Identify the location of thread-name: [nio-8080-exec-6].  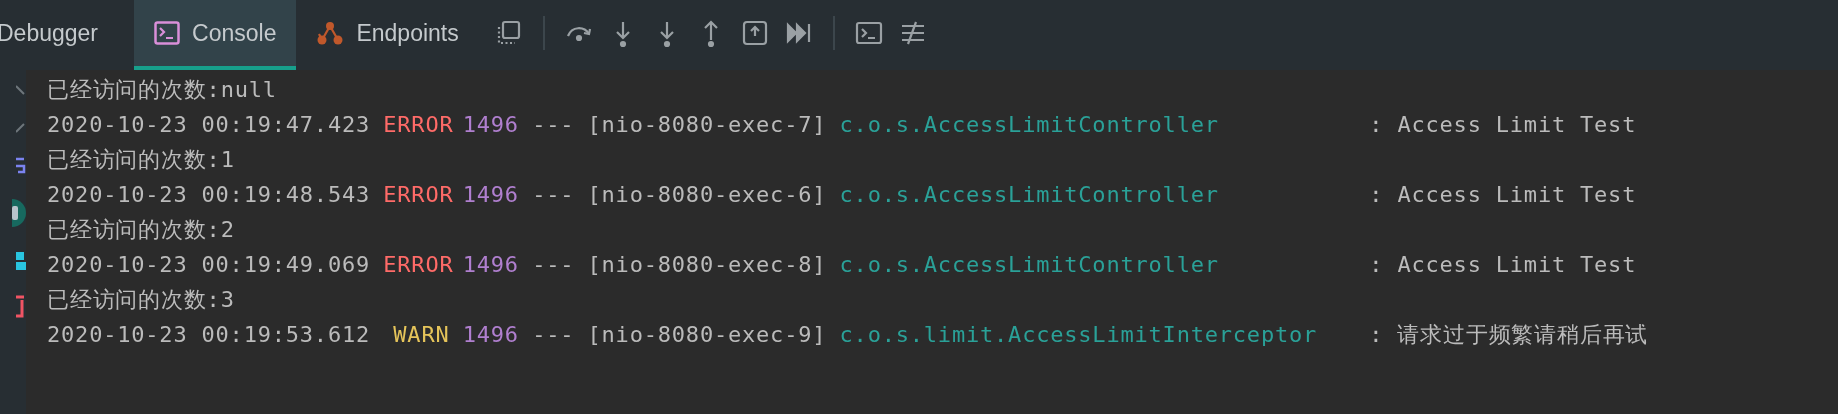
(707, 195).